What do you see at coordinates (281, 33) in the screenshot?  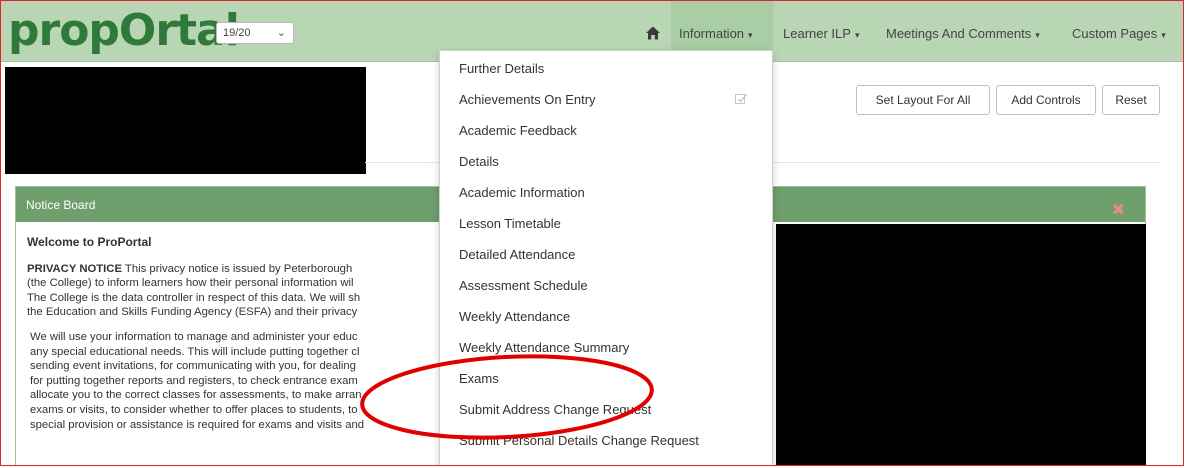 I see `chevron-down-icon: ⌄` at bounding box center [281, 33].